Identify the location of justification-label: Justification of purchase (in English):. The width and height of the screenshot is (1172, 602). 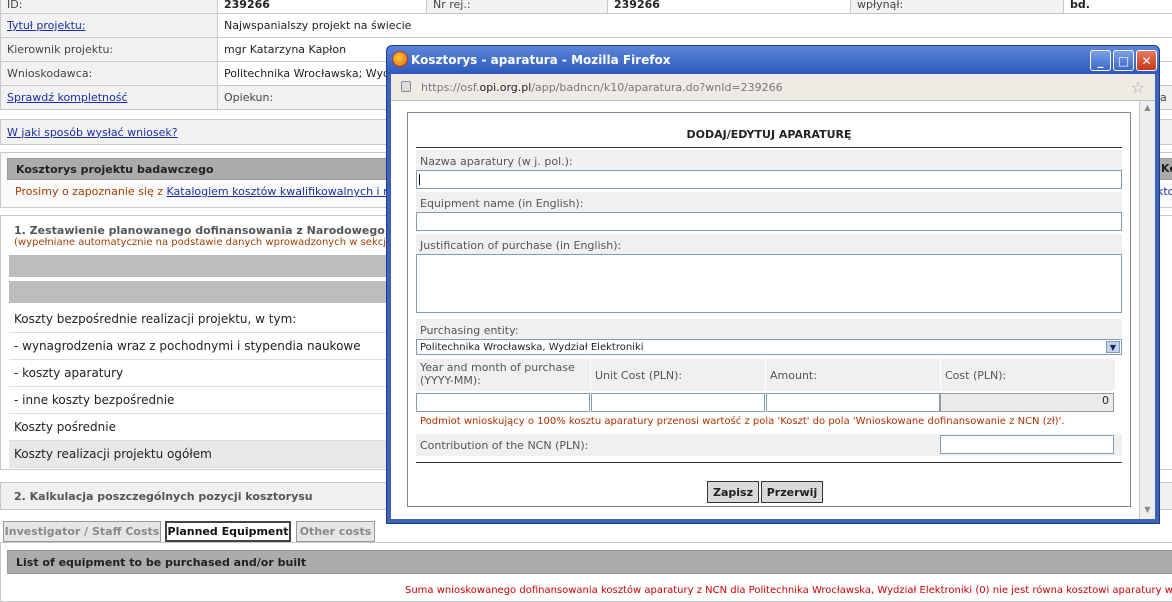
(769, 245).